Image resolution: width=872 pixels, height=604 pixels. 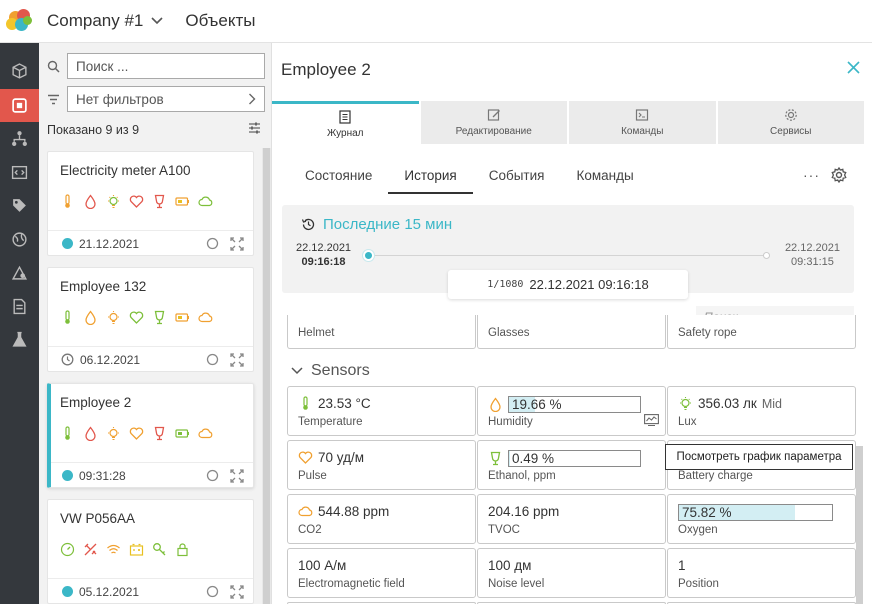 I want to click on ethanol-bar: 0.49 %, so click(x=574, y=458).